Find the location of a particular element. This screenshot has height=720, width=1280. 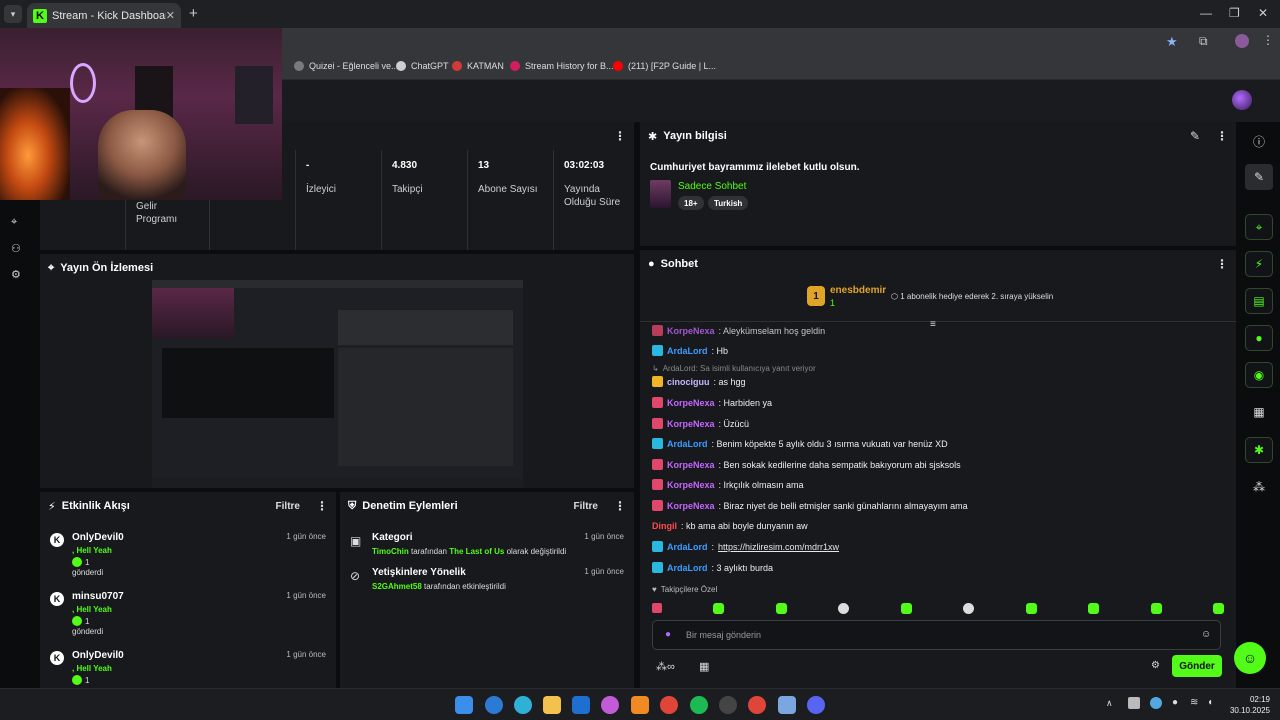

group-icon: ⁂ is located at coordinates (1259, 487).